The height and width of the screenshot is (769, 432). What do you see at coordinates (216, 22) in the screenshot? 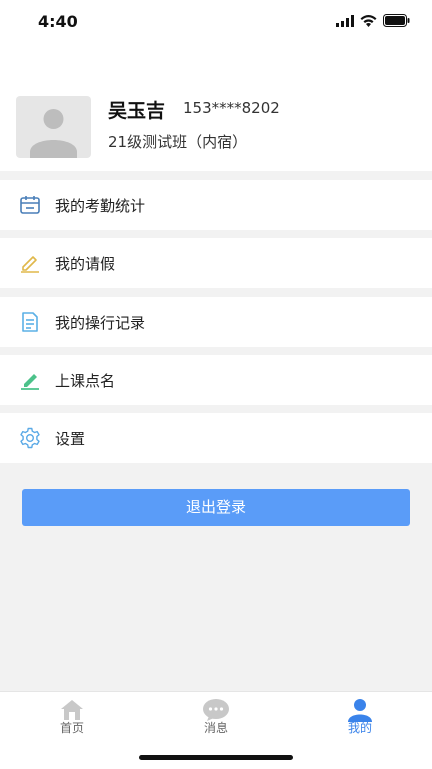
I see `status-bar: 4:40` at bounding box center [216, 22].